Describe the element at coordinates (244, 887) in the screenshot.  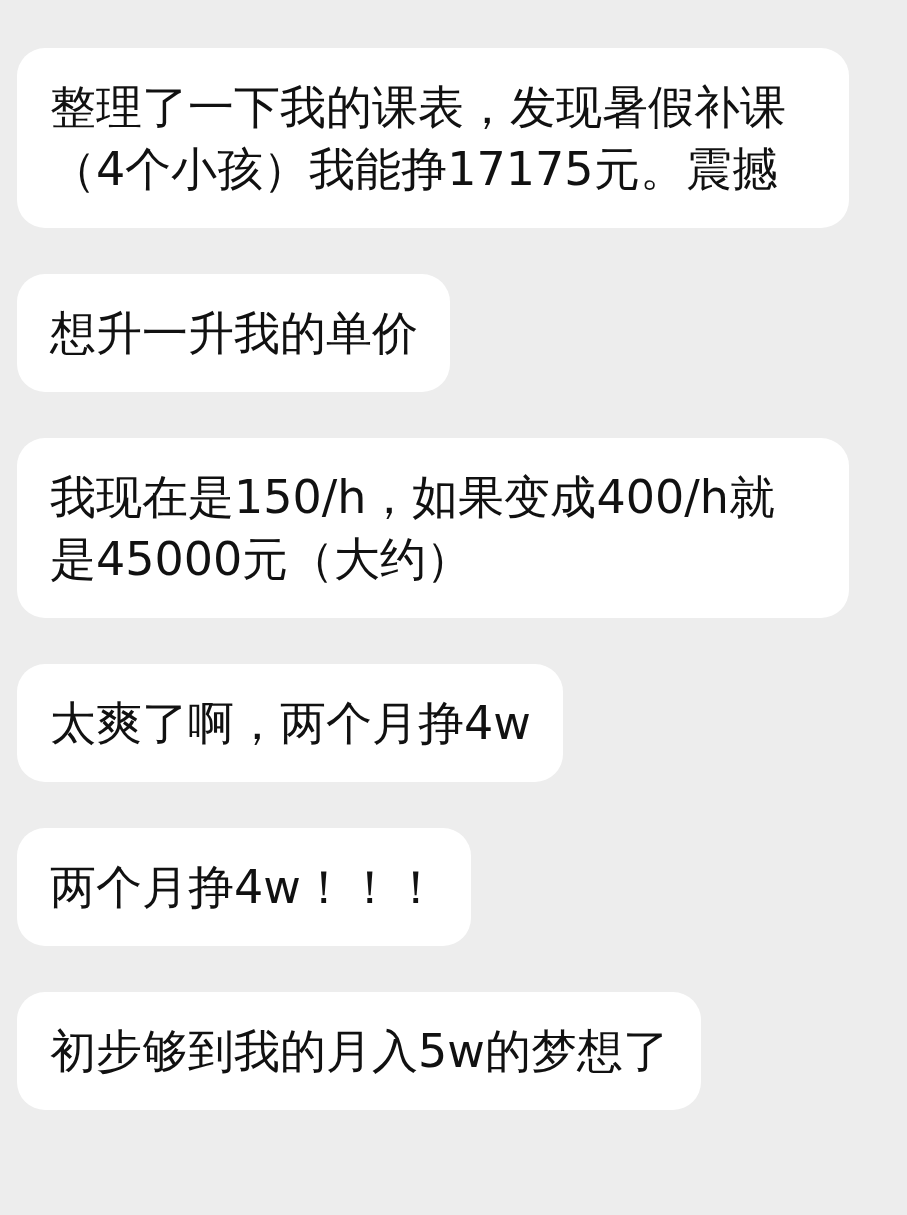
I see `message-bubble: 两个月挣4w！！！` at that location.